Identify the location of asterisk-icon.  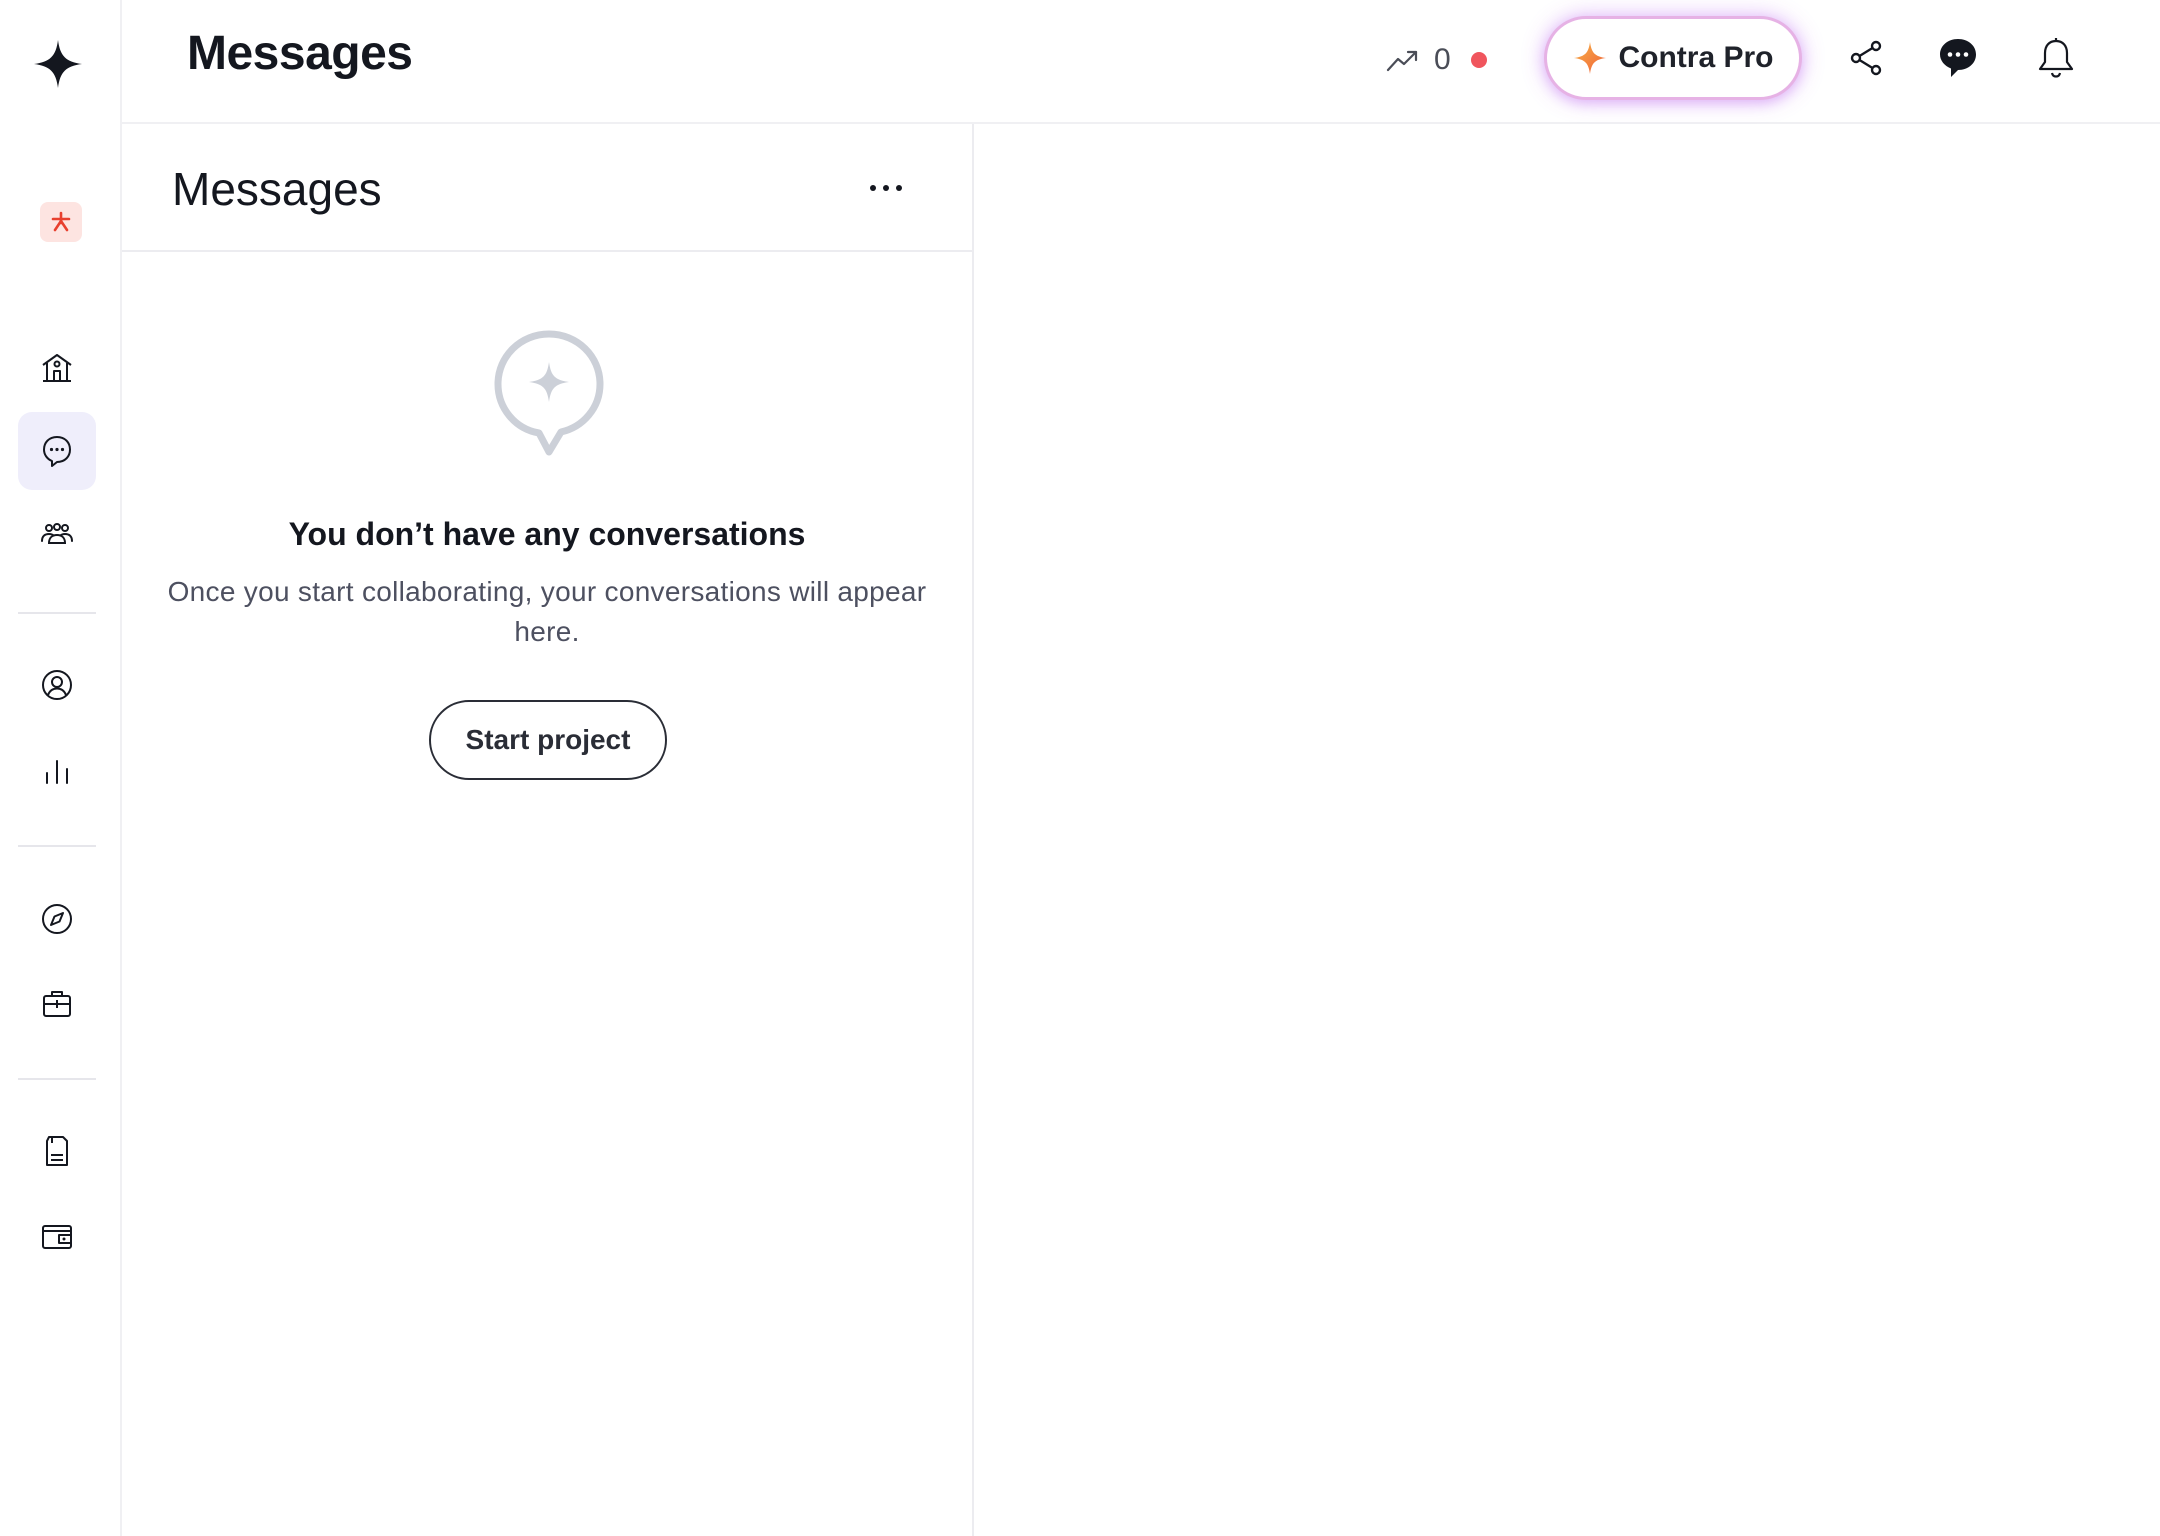
(61, 221).